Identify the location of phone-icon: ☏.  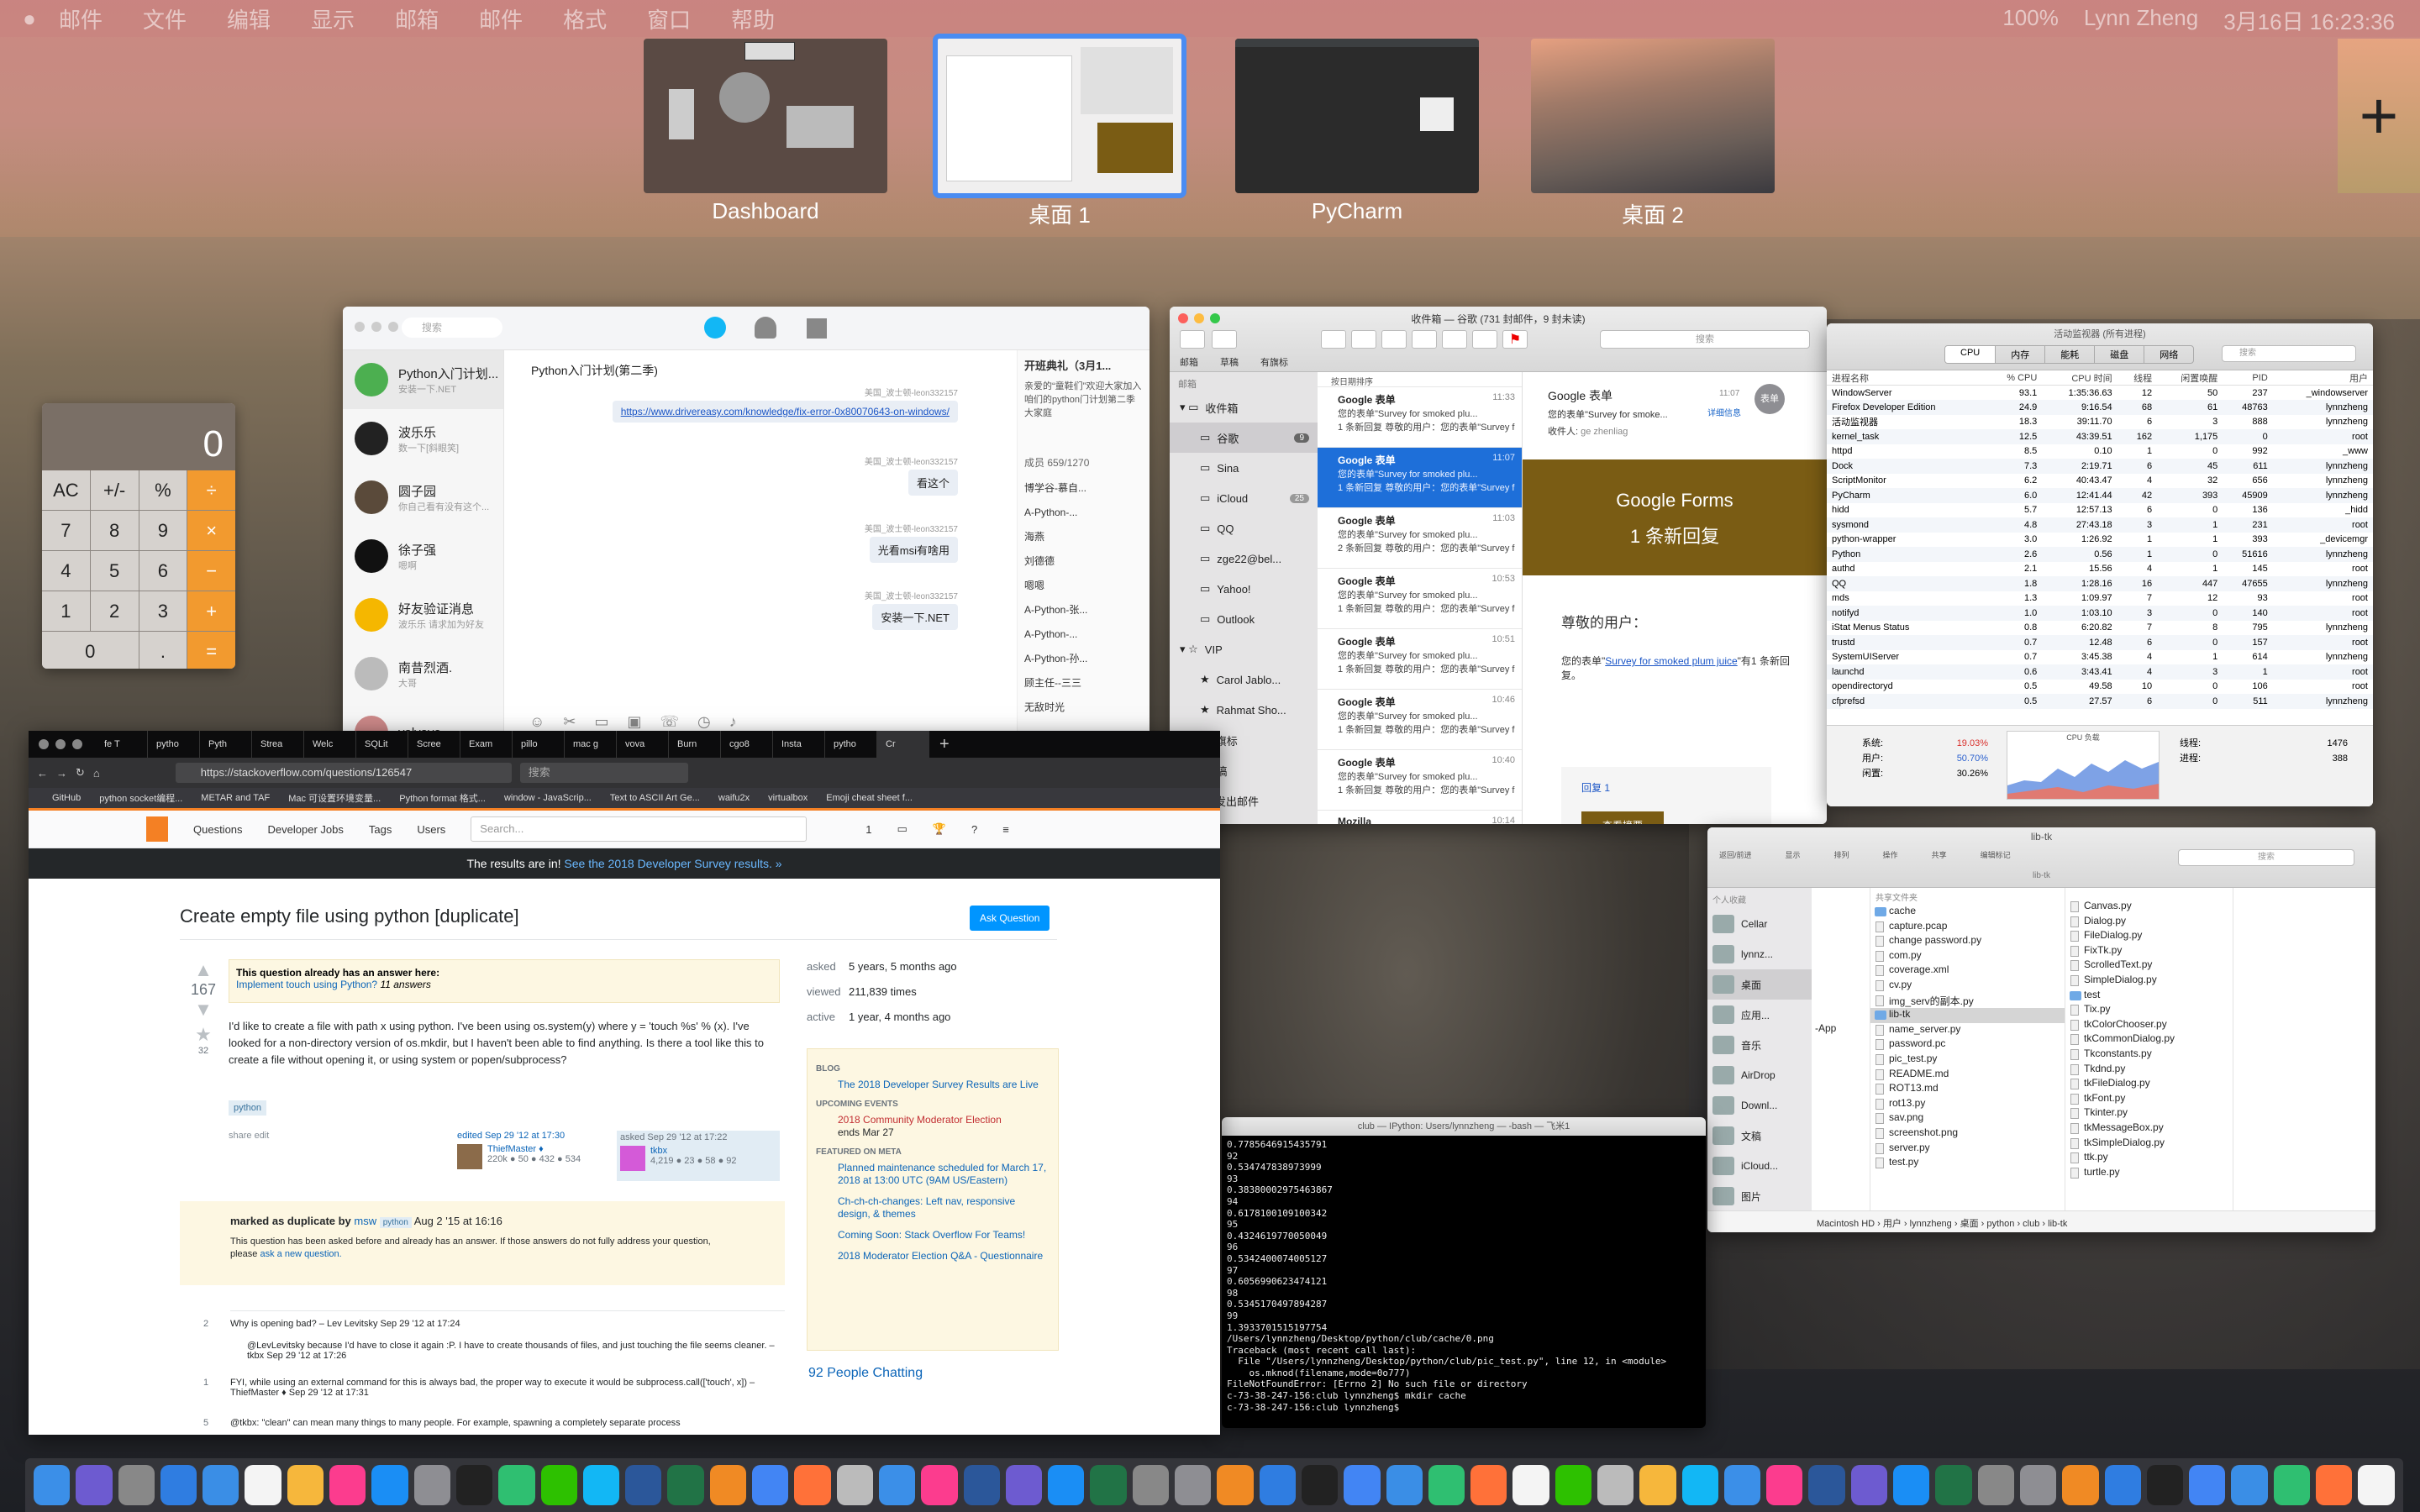
(670, 722).